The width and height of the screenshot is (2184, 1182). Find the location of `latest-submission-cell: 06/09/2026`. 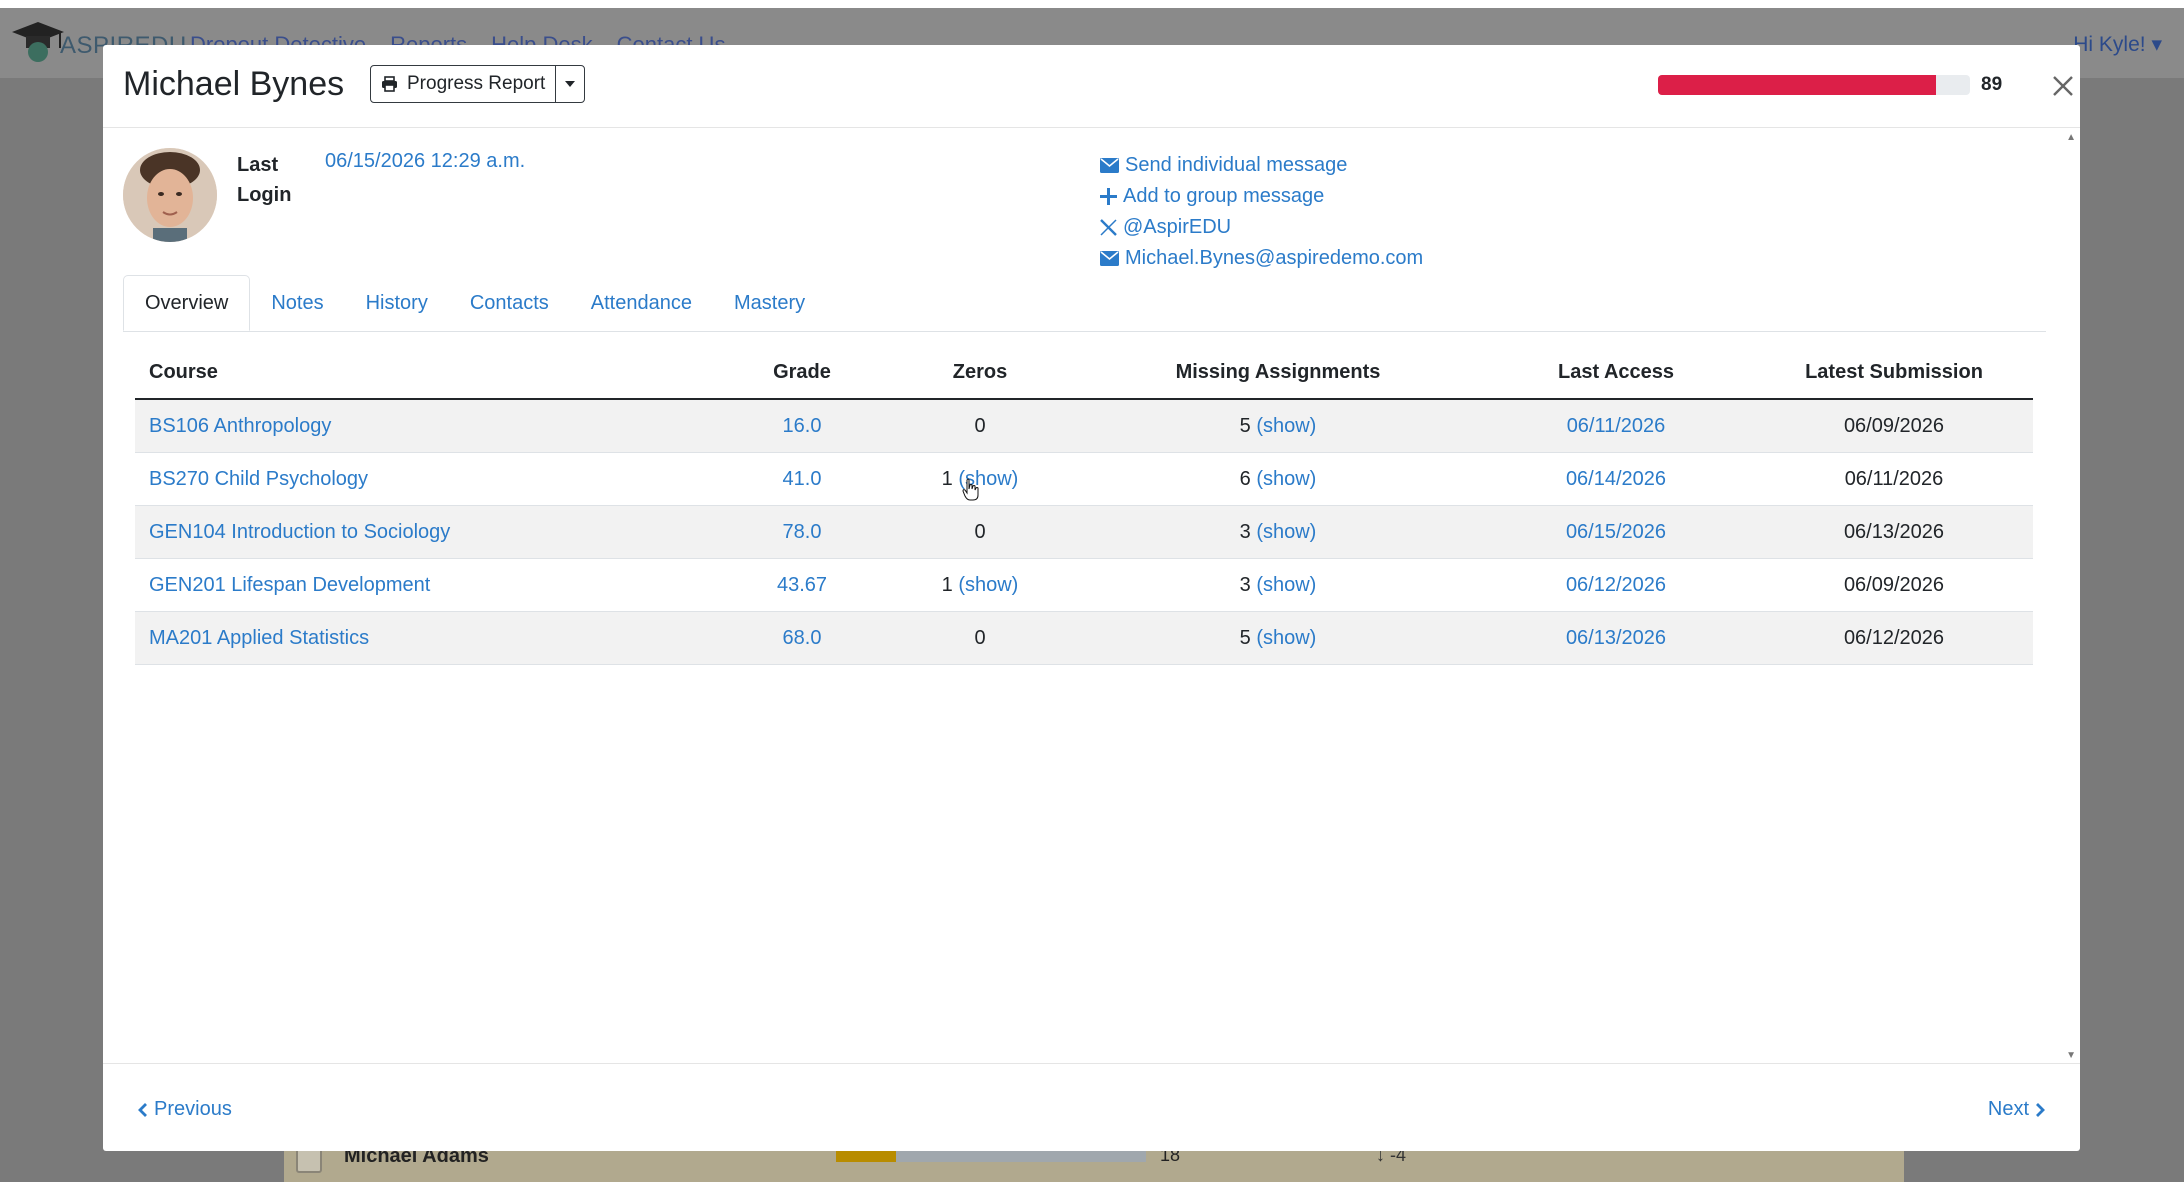

latest-submission-cell: 06/09/2026 is located at coordinates (1894, 426).